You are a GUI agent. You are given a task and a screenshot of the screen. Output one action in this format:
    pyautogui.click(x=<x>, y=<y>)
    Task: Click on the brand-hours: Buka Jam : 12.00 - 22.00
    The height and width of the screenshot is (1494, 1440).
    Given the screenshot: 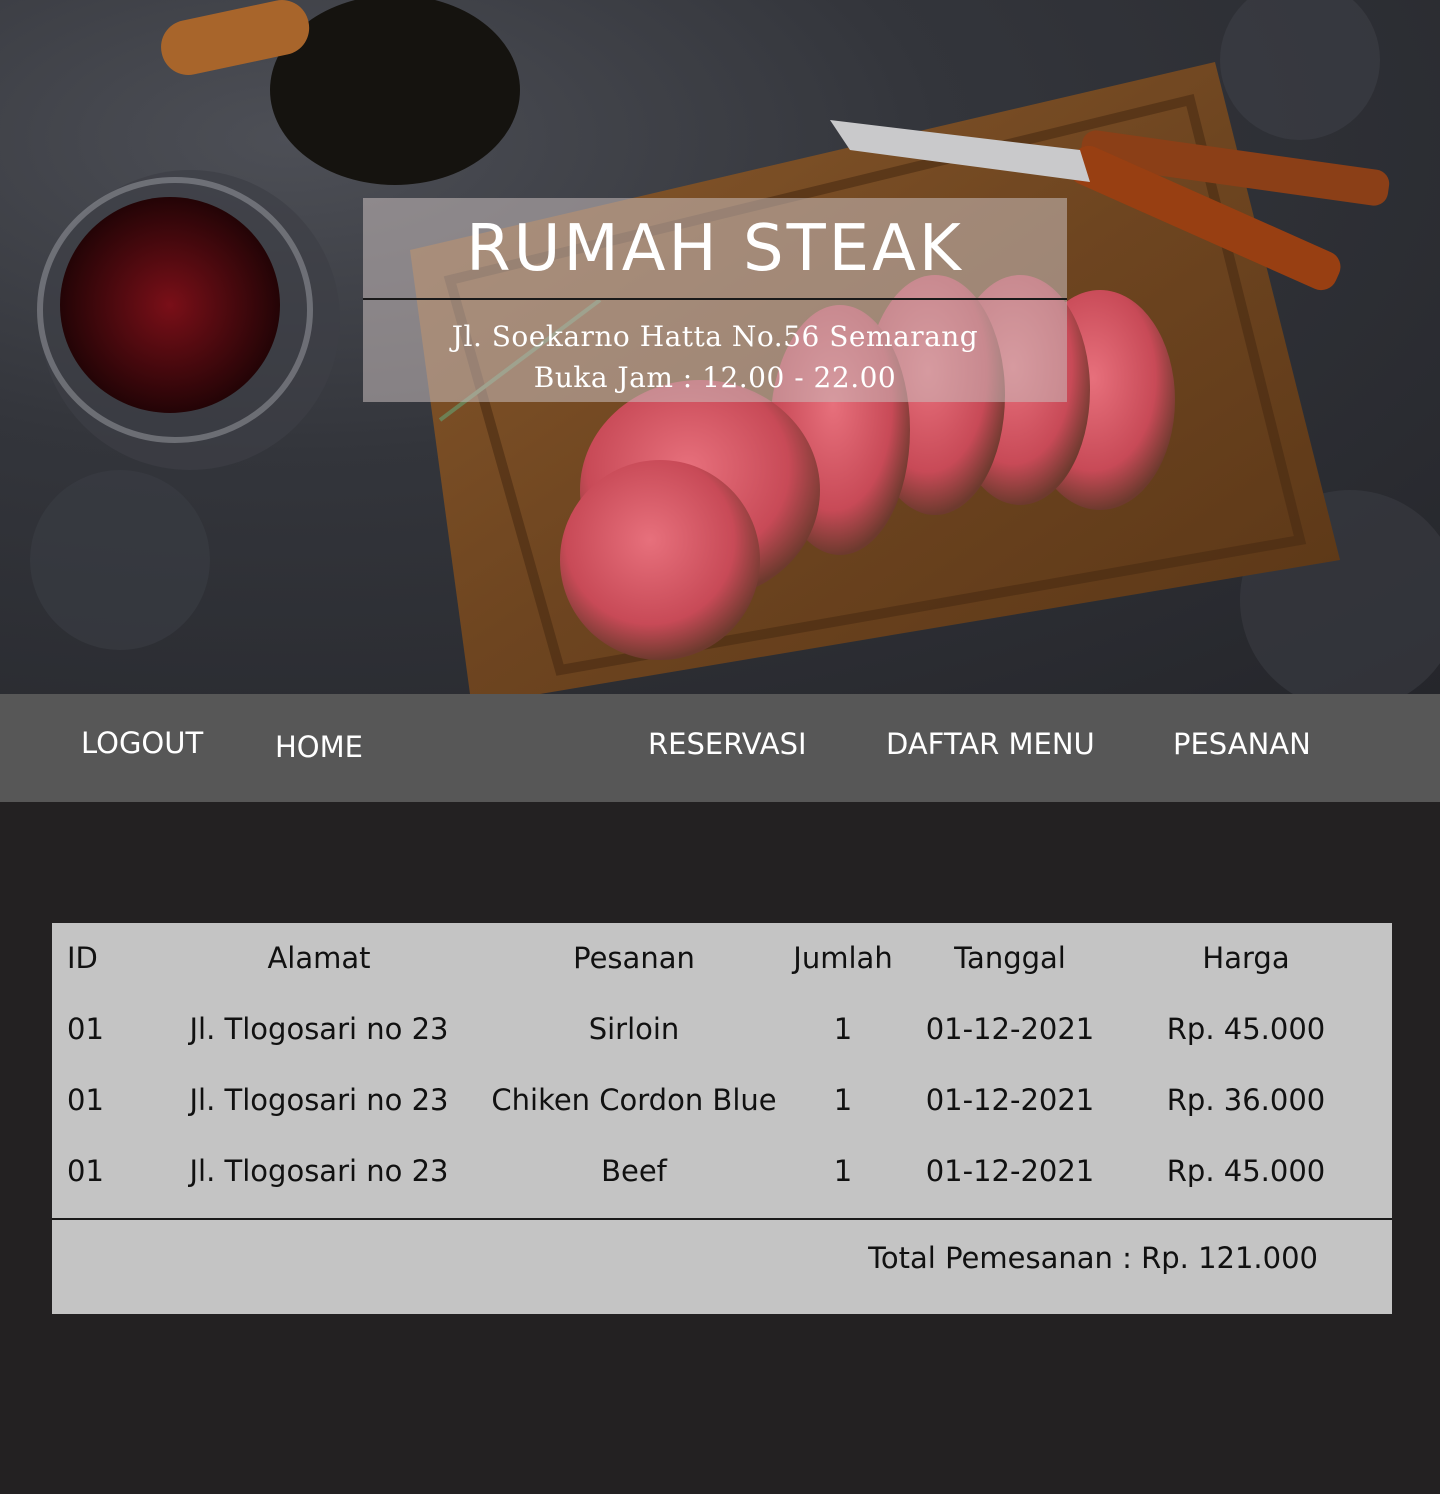 What is the action you would take?
    pyautogui.click(x=715, y=377)
    